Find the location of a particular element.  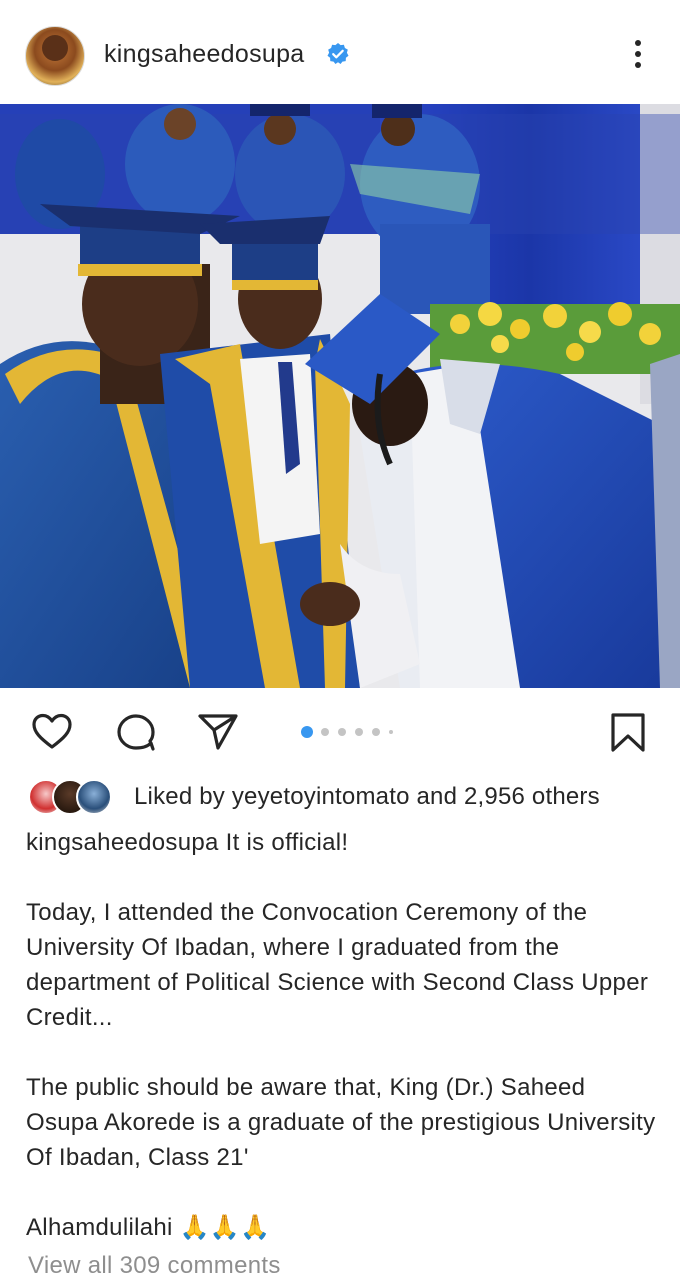

send-icon is located at coordinates (218, 732).